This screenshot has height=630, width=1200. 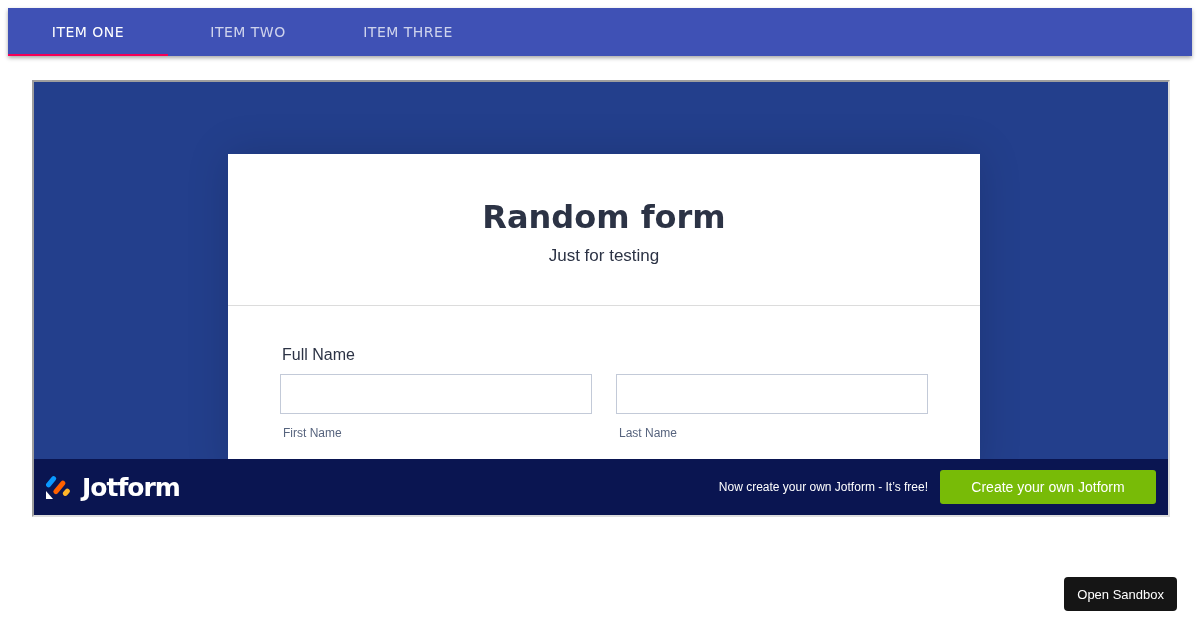 I want to click on input-sublabel: First Name, so click(x=312, y=433).